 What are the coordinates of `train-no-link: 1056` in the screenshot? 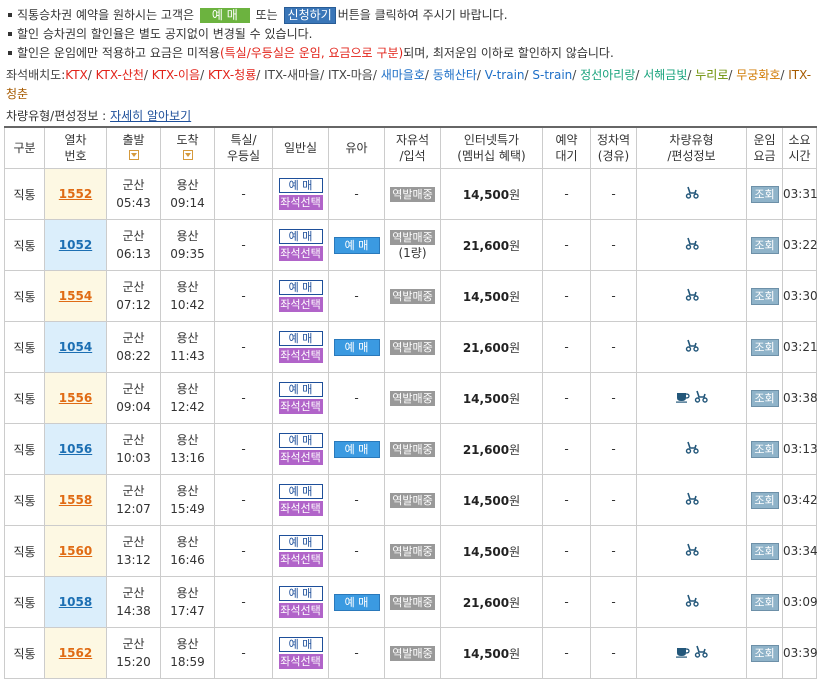 It's located at (75, 449).